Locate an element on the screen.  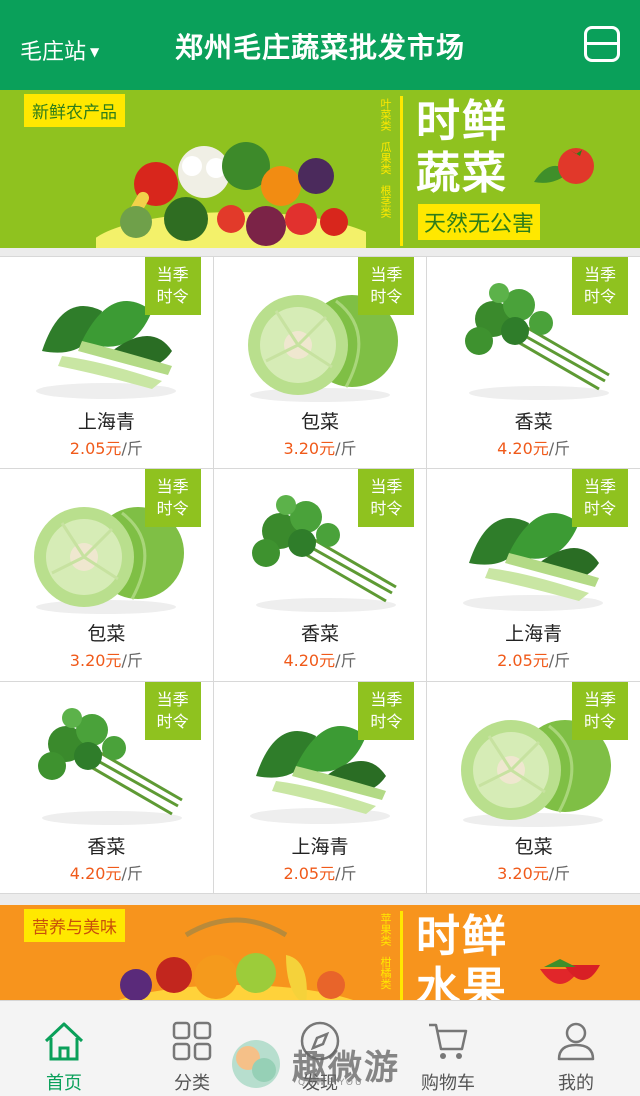
tab-category: 分类 is located at coordinates (192, 1048).